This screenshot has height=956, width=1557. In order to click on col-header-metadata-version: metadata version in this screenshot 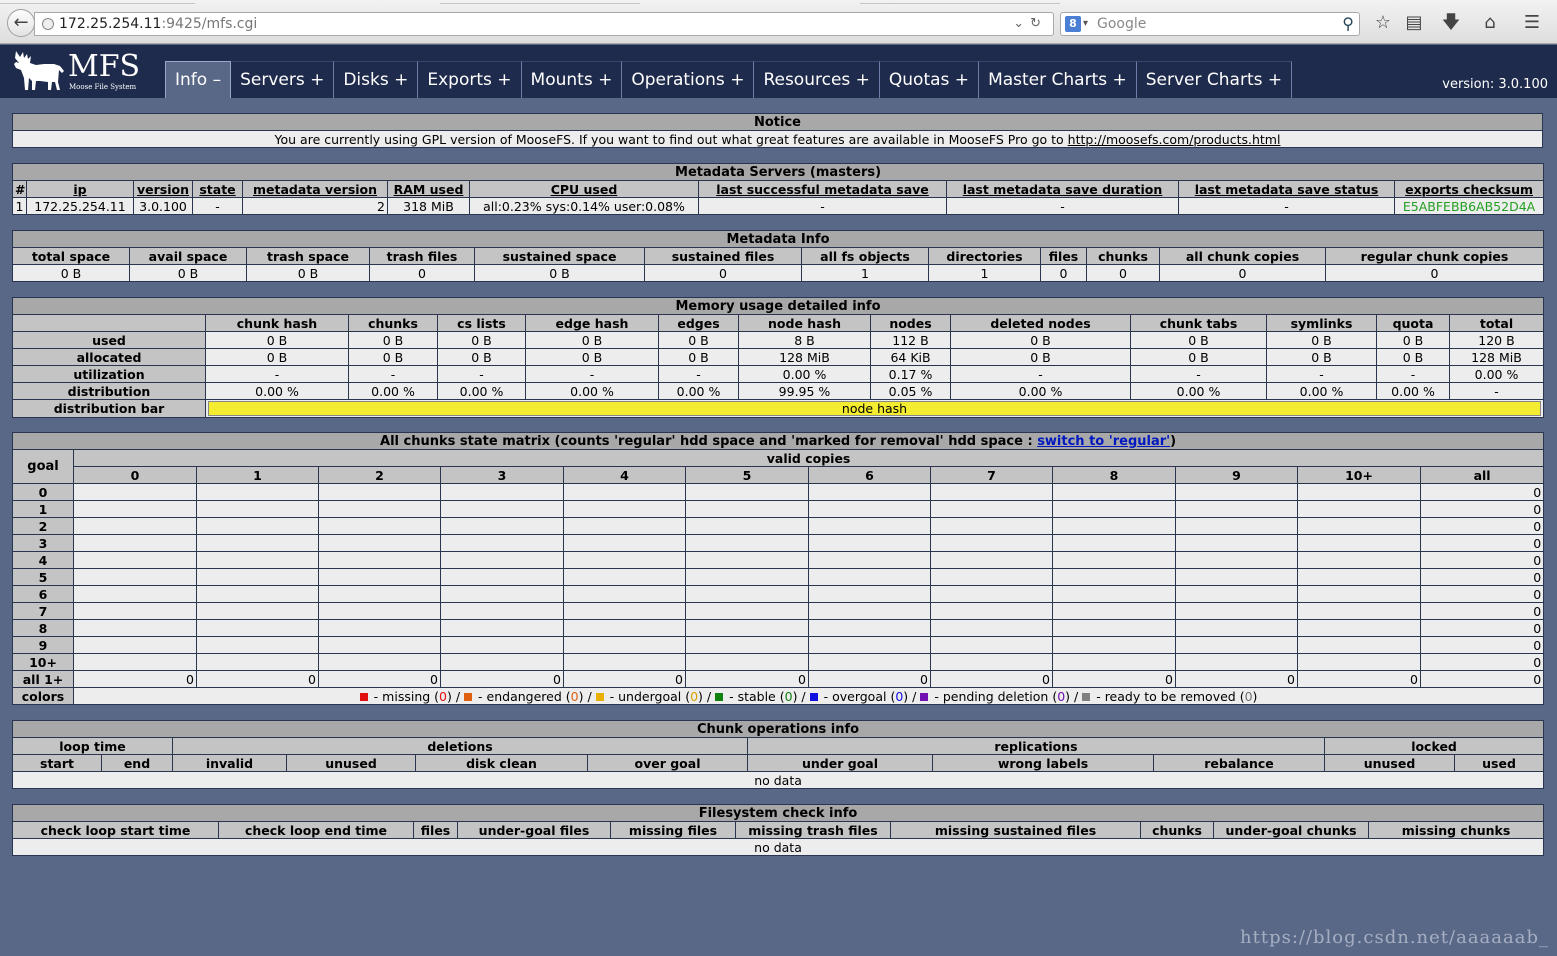, I will do `click(315, 189)`.